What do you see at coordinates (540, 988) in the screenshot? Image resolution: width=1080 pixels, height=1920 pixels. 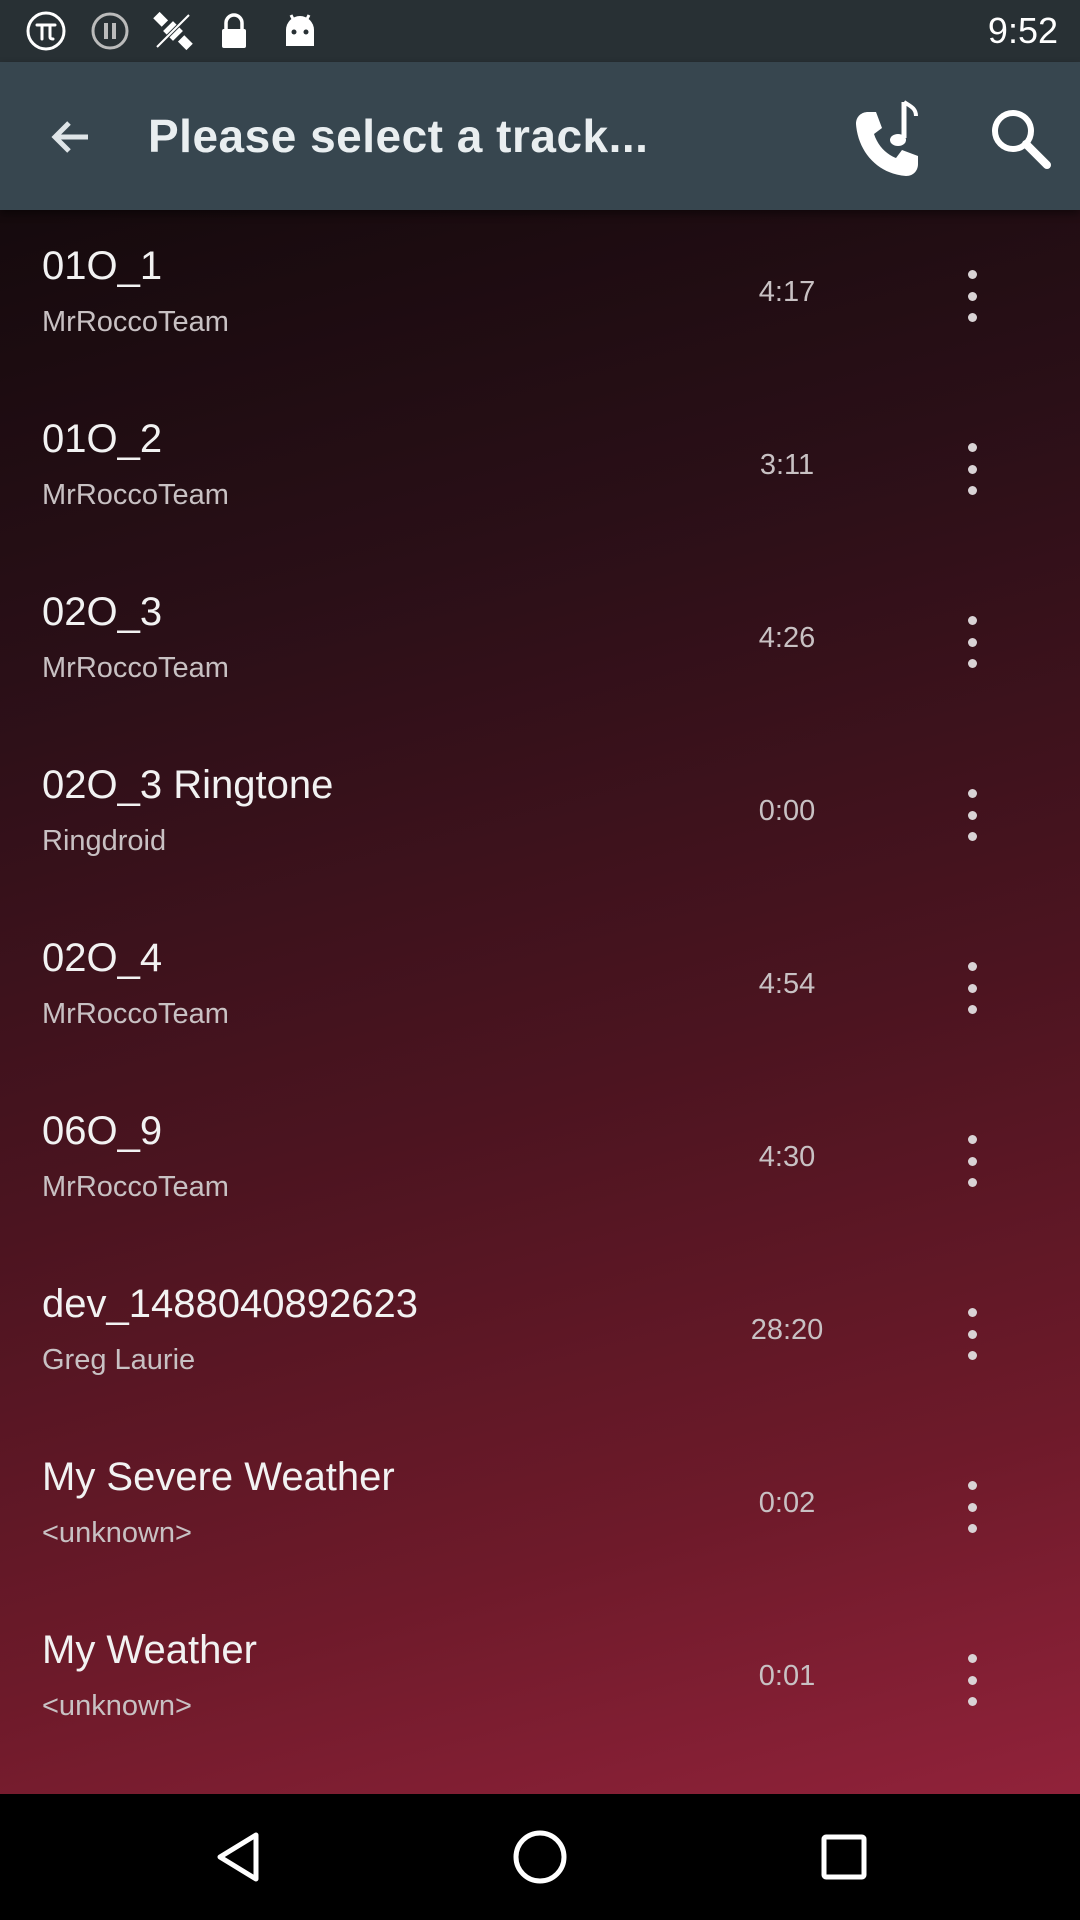 I see `track-row: 02O_4 MrRoccoTeam 4:54` at bounding box center [540, 988].